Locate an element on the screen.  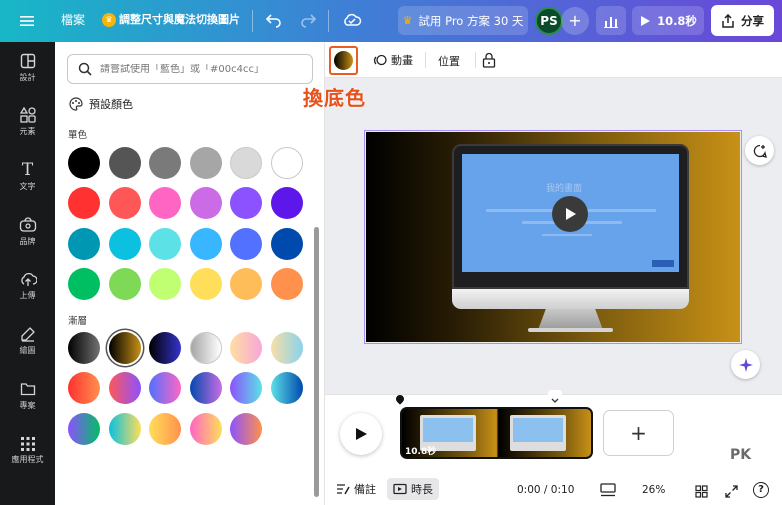
add-collaborator-button: + is located at coordinates (575, 21).